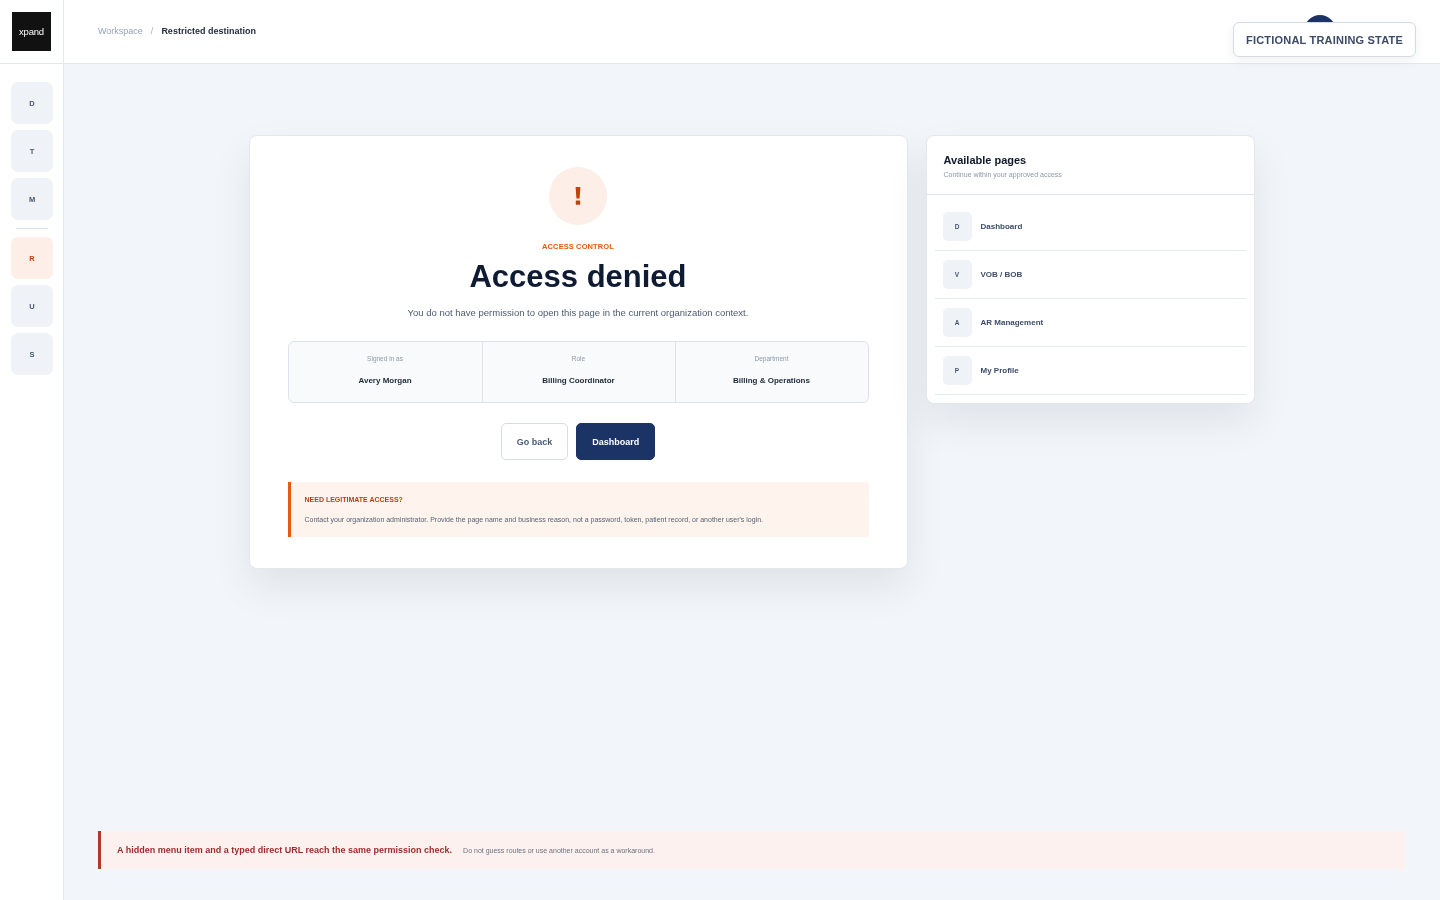 Image resolution: width=1440 pixels, height=900 pixels. I want to click on go-back-button: Go back, so click(534, 441).